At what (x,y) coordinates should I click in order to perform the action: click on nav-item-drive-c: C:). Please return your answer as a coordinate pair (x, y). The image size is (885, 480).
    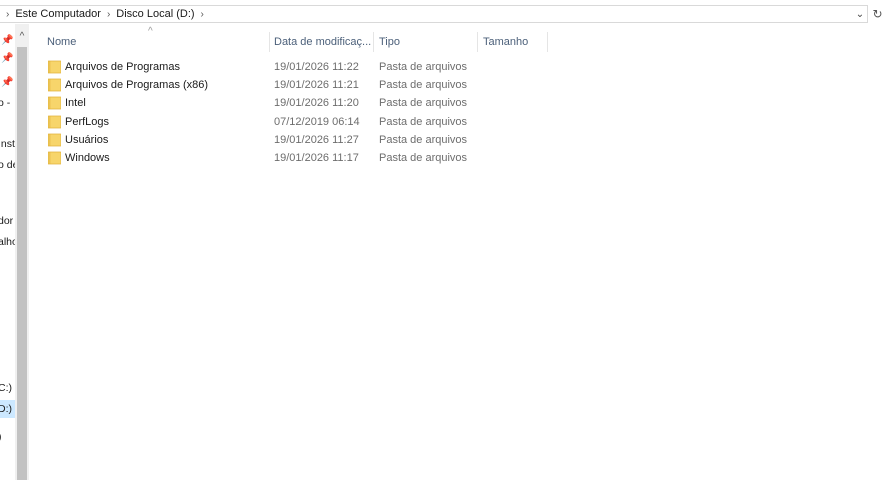
    Looking at the image, I should click on (7, 388).